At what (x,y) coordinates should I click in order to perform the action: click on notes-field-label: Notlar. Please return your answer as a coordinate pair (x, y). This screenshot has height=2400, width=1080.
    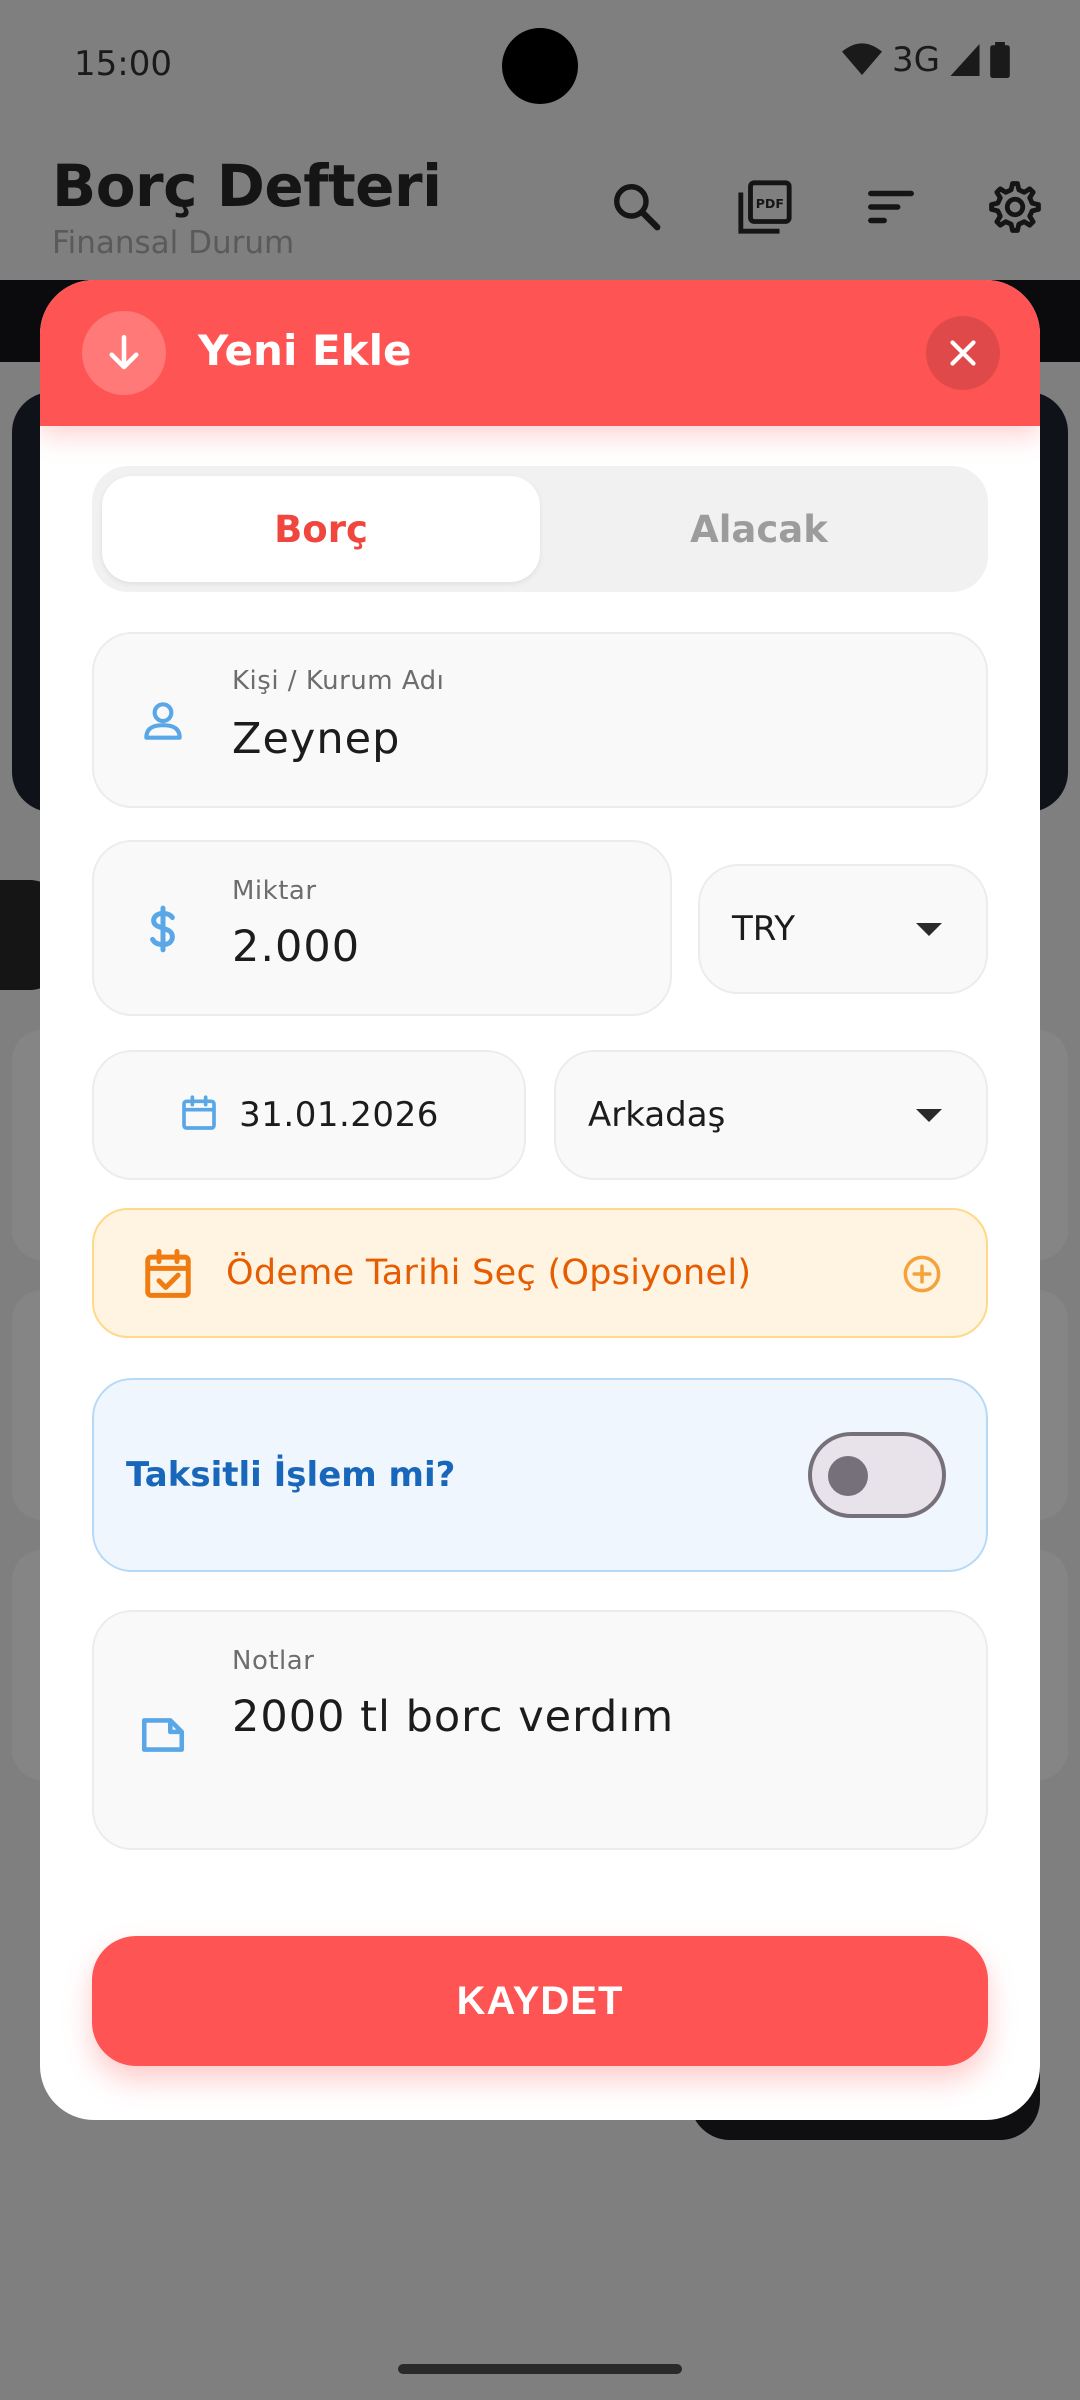
    Looking at the image, I should click on (273, 1661).